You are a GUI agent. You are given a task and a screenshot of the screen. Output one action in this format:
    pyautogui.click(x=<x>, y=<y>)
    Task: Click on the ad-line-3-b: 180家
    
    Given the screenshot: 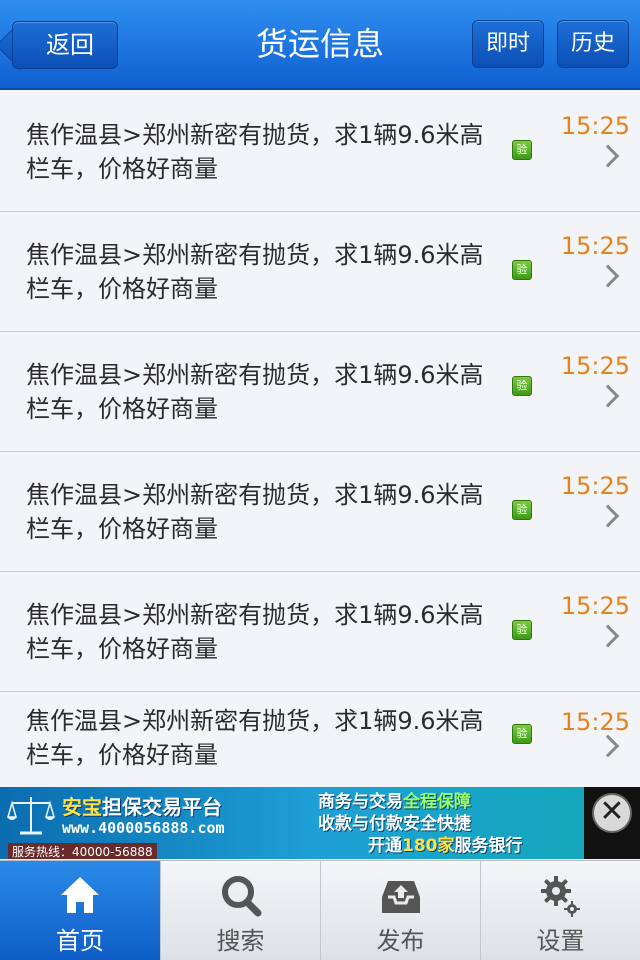 What is the action you would take?
    pyautogui.click(x=428, y=846)
    